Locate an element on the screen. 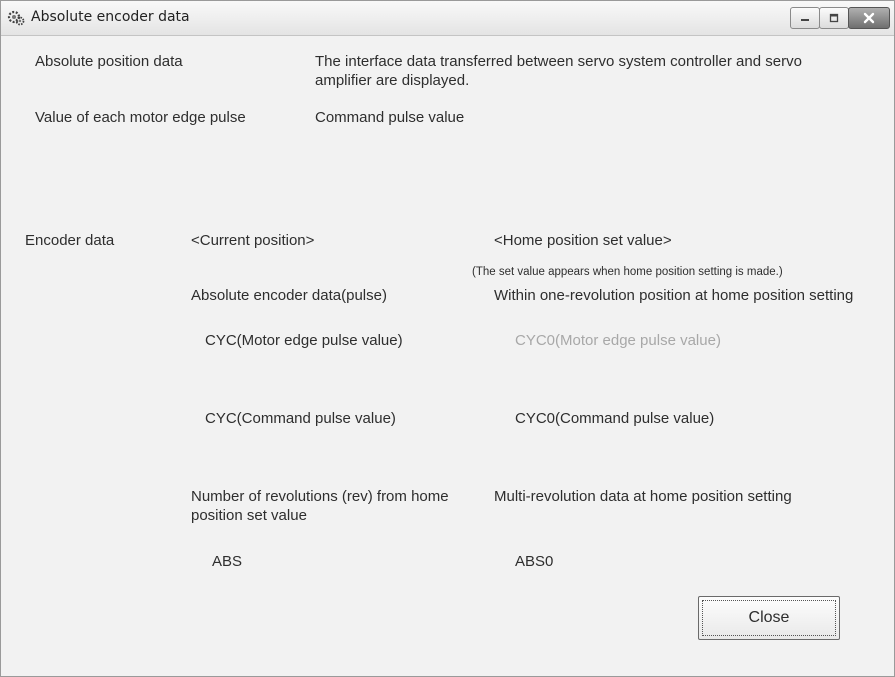 The width and height of the screenshot is (895, 677). absolute-encoder-data-label: Absolute encoder data(pulse) is located at coordinates (289, 295).